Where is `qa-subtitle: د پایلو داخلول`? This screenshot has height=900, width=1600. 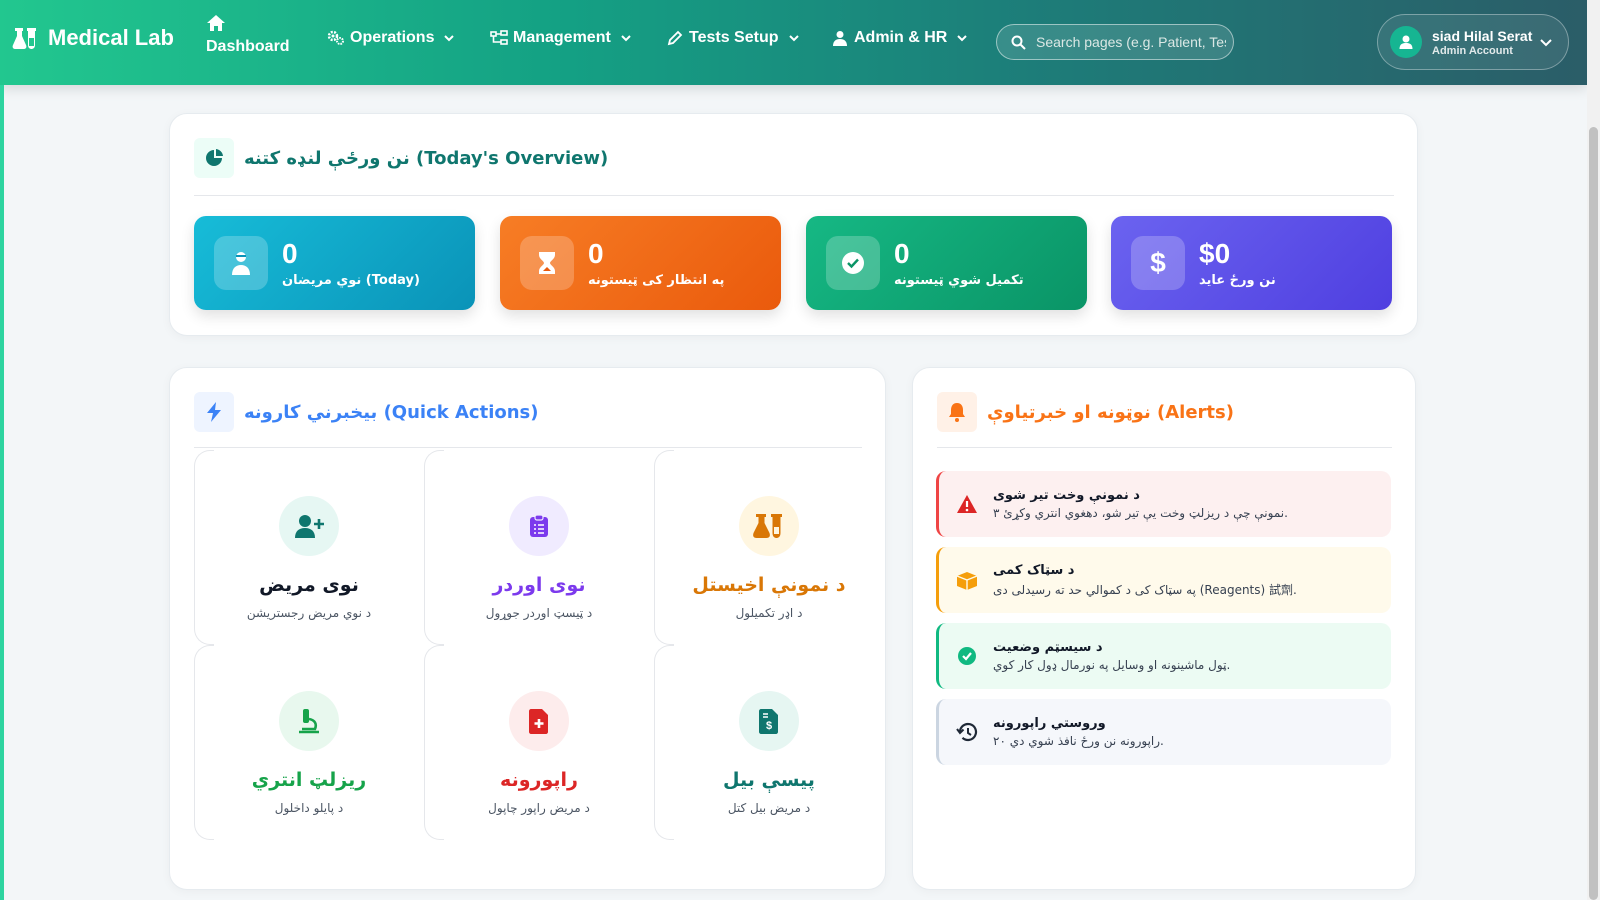
qa-subtitle: د پایلو داخلول is located at coordinates (309, 808).